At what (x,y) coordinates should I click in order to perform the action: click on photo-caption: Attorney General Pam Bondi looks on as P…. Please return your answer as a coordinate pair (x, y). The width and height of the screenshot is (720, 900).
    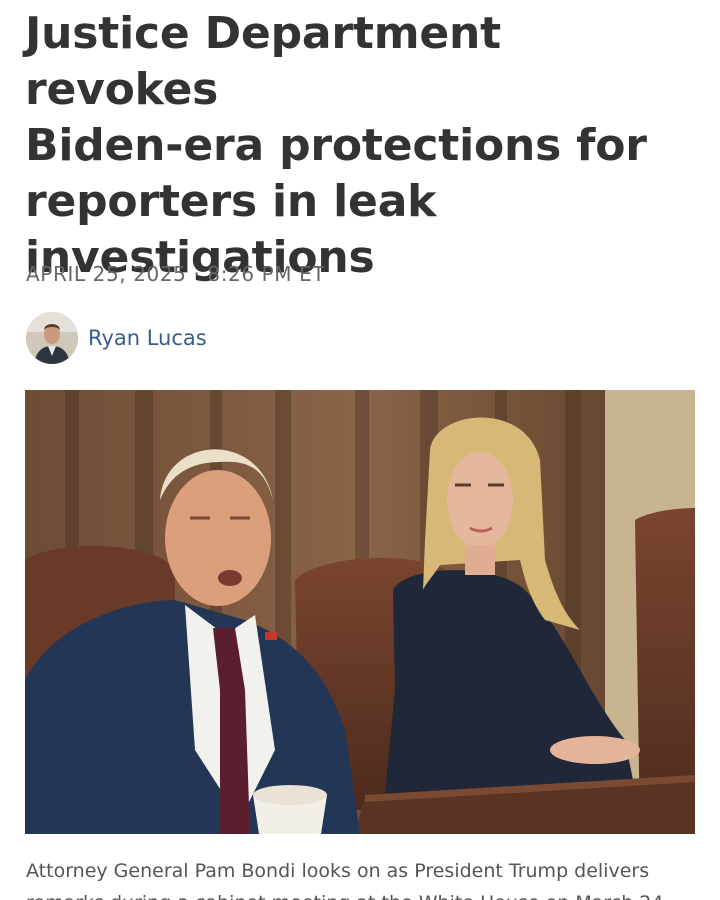
    Looking at the image, I should click on (344, 880).